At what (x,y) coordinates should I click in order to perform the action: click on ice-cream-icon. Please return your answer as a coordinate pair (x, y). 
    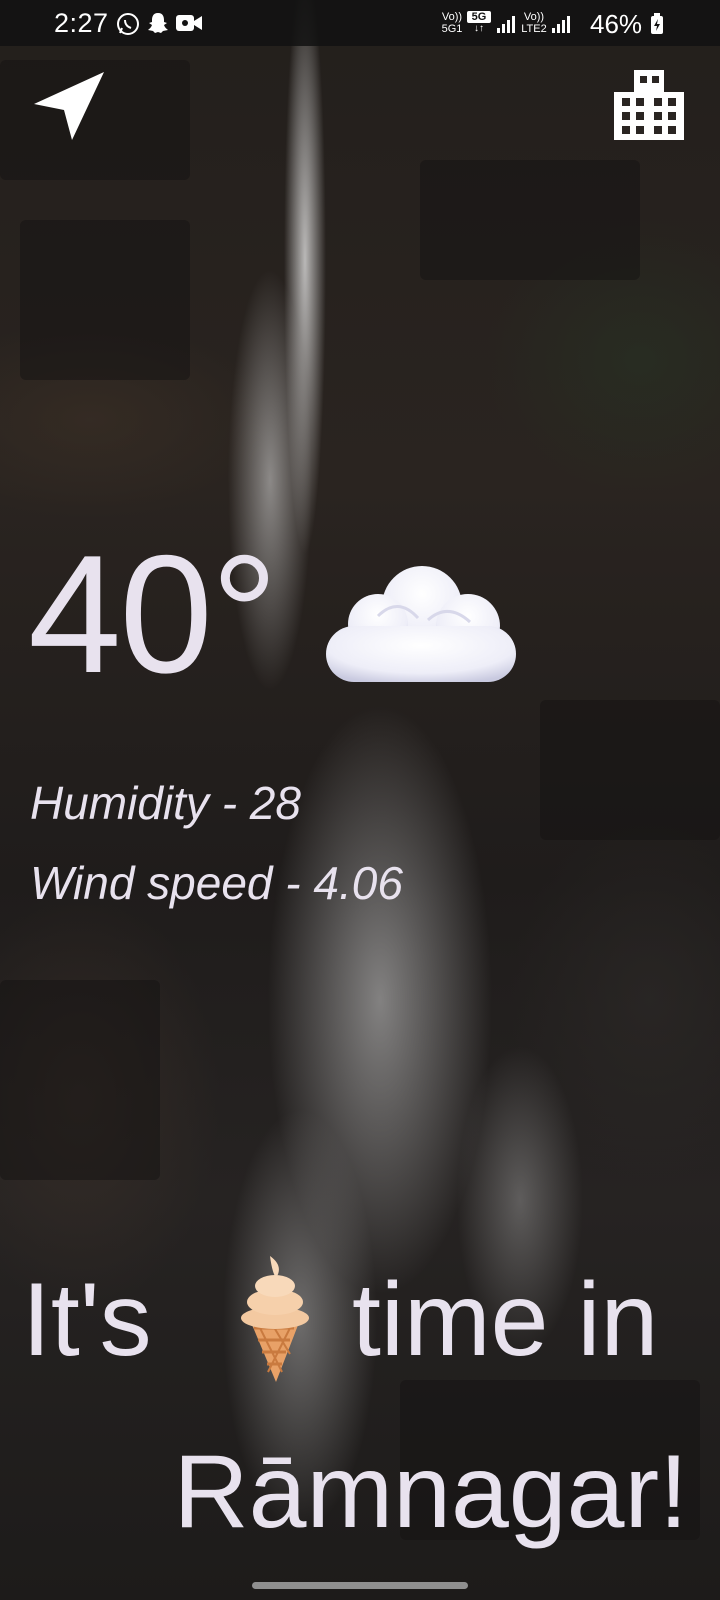
    Looking at the image, I should click on (275, 1319).